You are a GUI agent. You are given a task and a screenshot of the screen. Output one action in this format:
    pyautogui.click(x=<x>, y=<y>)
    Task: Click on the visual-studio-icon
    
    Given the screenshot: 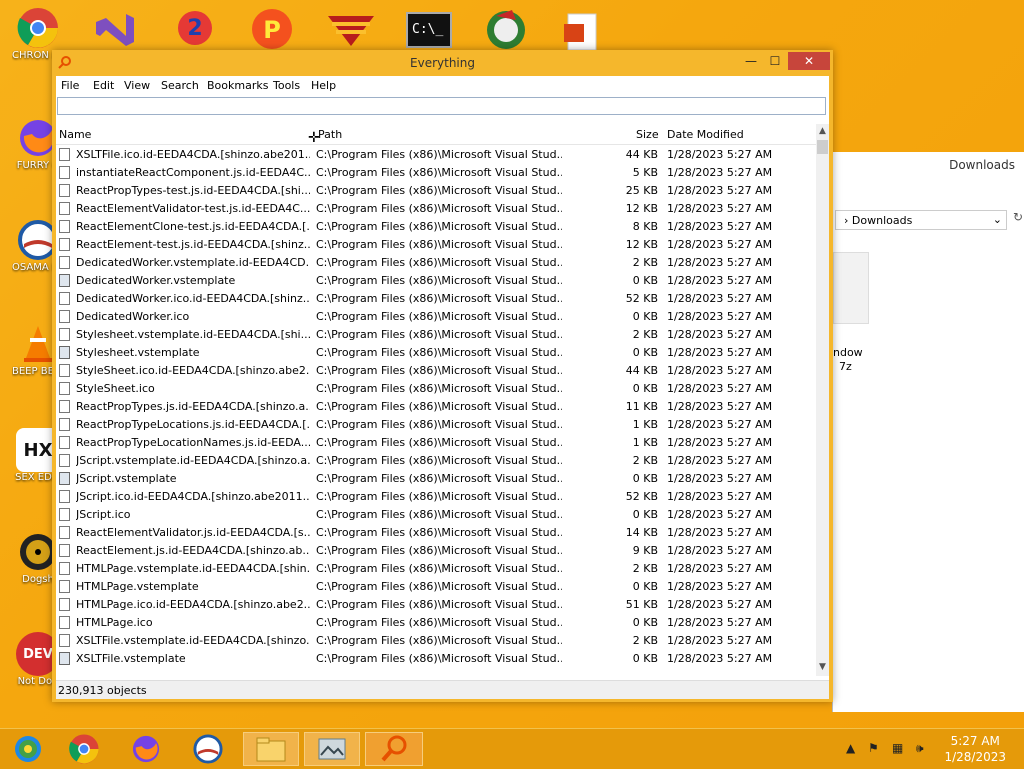 What is the action you would take?
    pyautogui.click(x=115, y=30)
    